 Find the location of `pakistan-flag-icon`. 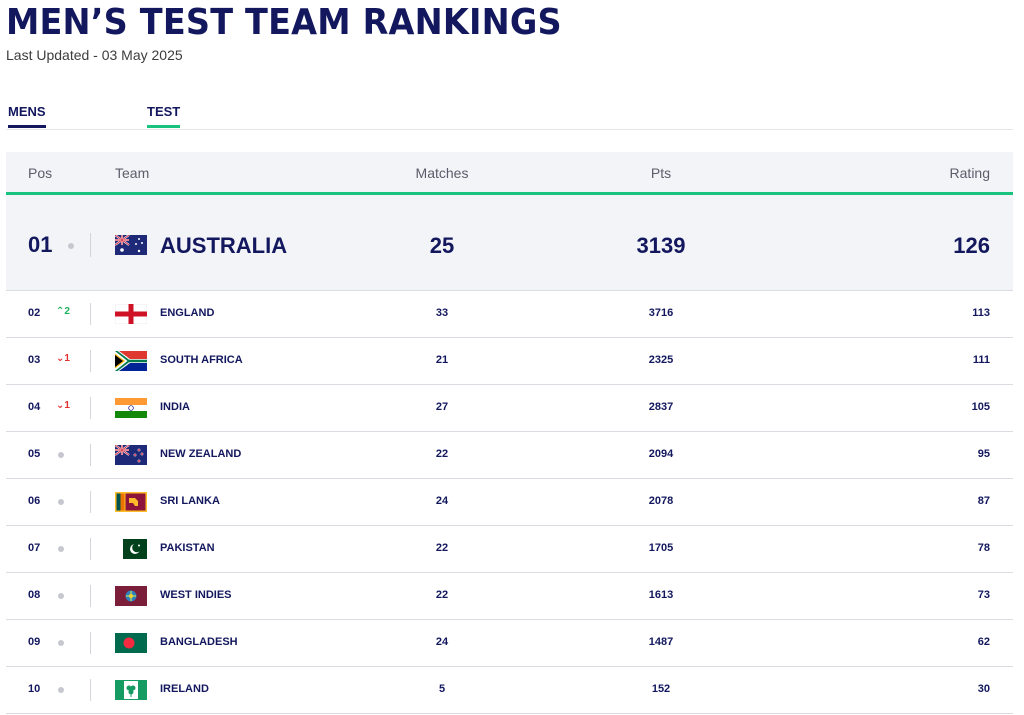

pakistan-flag-icon is located at coordinates (131, 549).